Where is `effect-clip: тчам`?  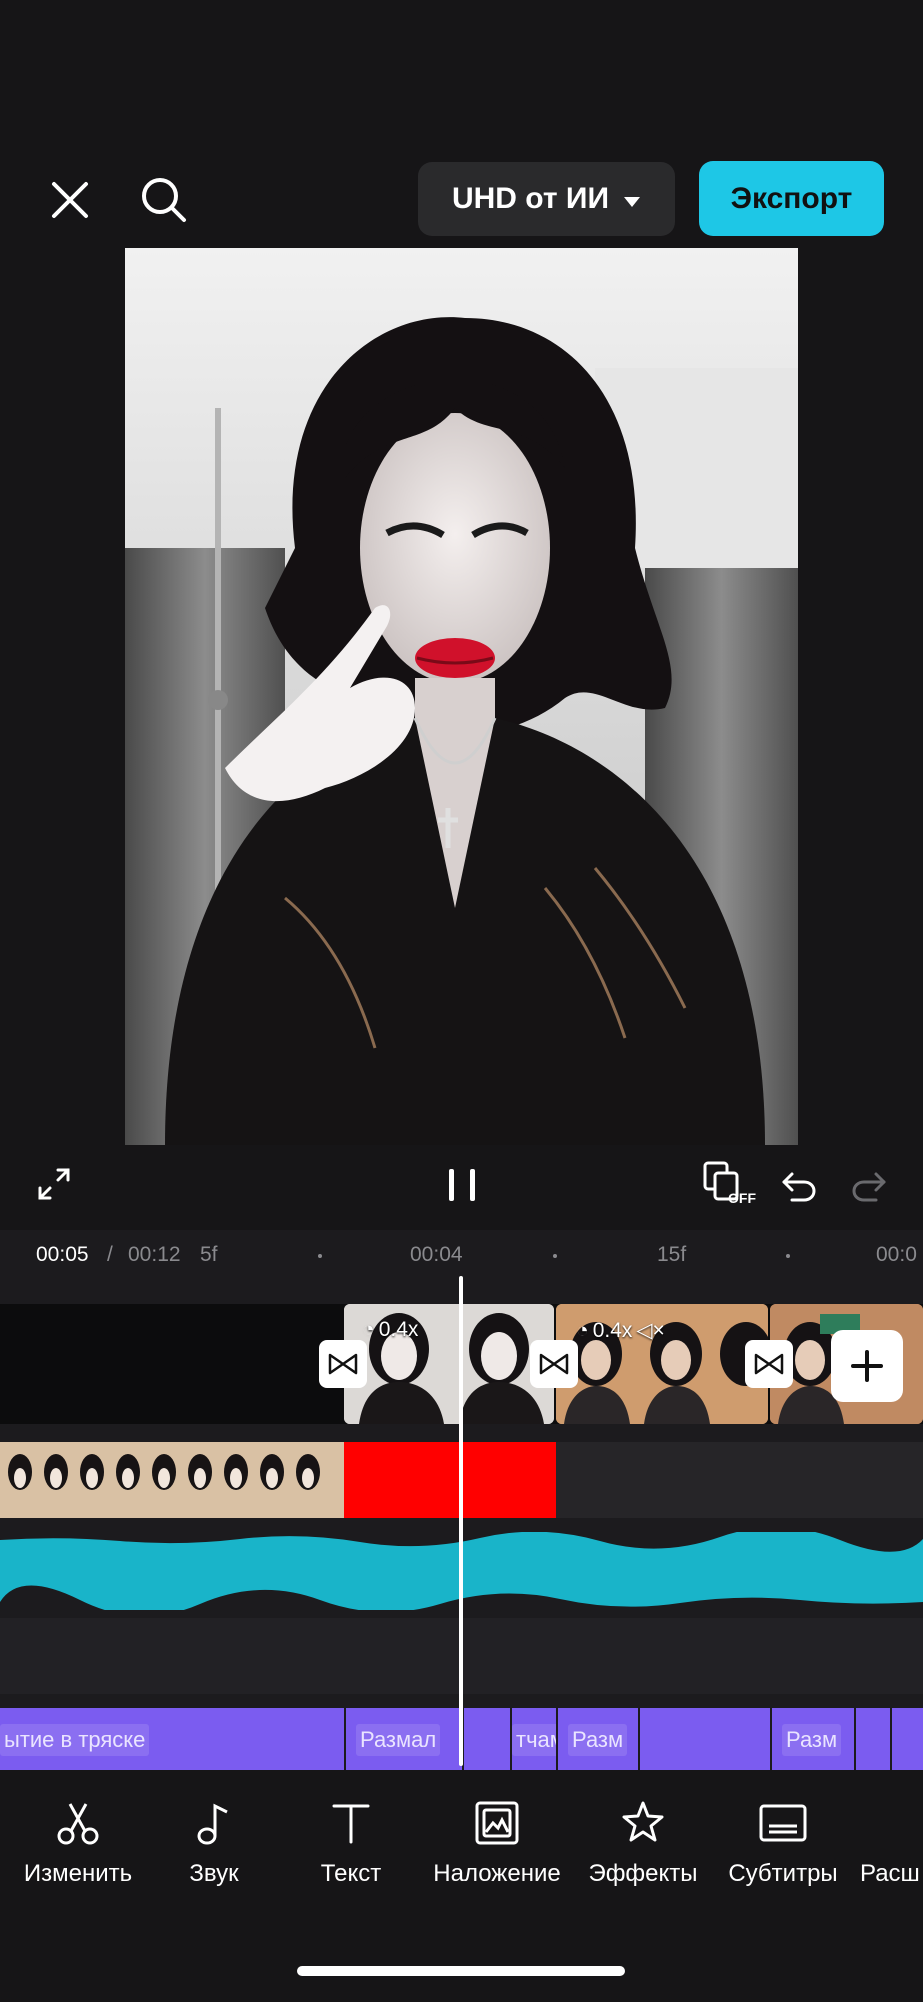
effect-clip: тчам is located at coordinates (533, 1739).